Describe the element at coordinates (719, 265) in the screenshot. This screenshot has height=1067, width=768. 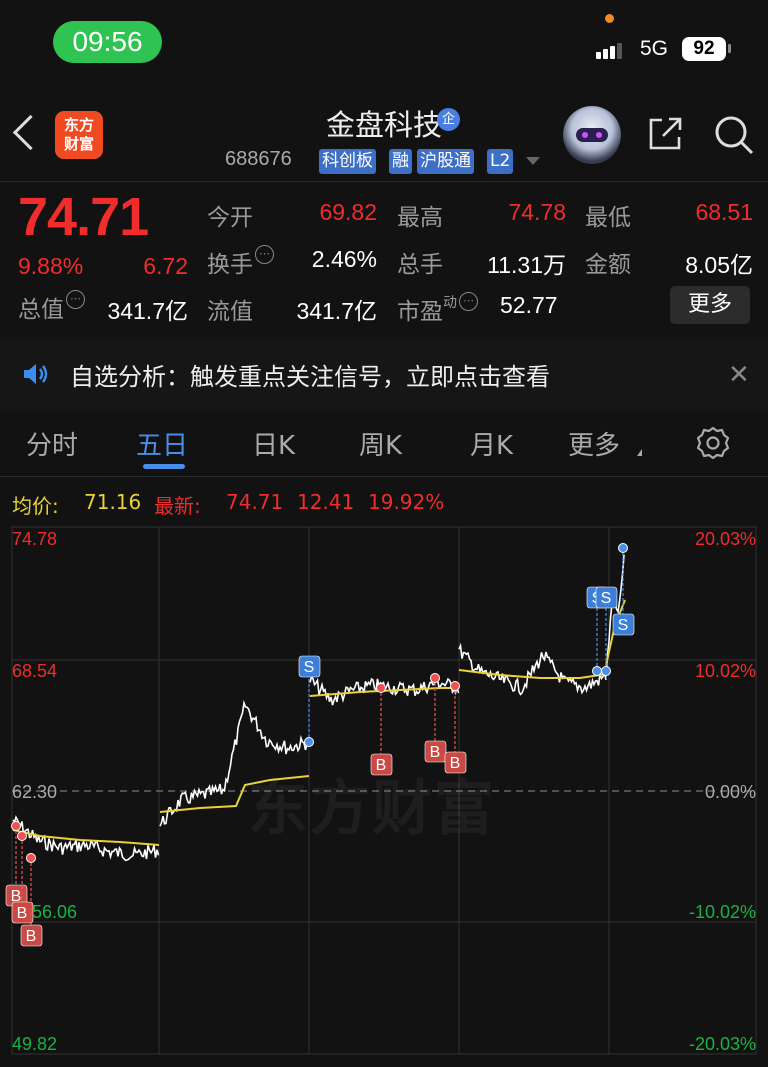
I see `amount-value: 8.05亿` at that location.